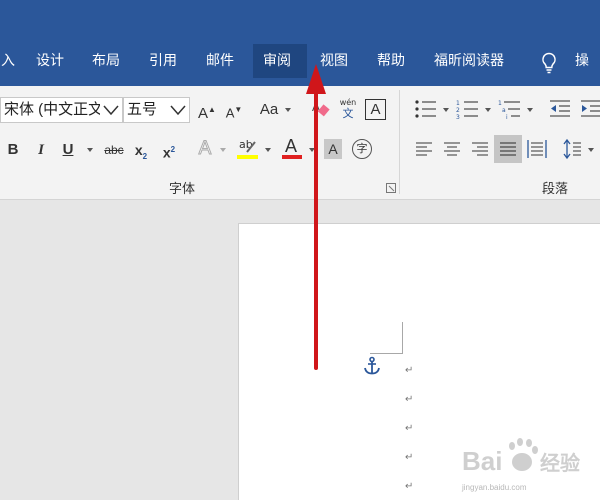 The height and width of the screenshot is (500, 600). I want to click on phonetic-guide-button: wén 文, so click(348, 111).